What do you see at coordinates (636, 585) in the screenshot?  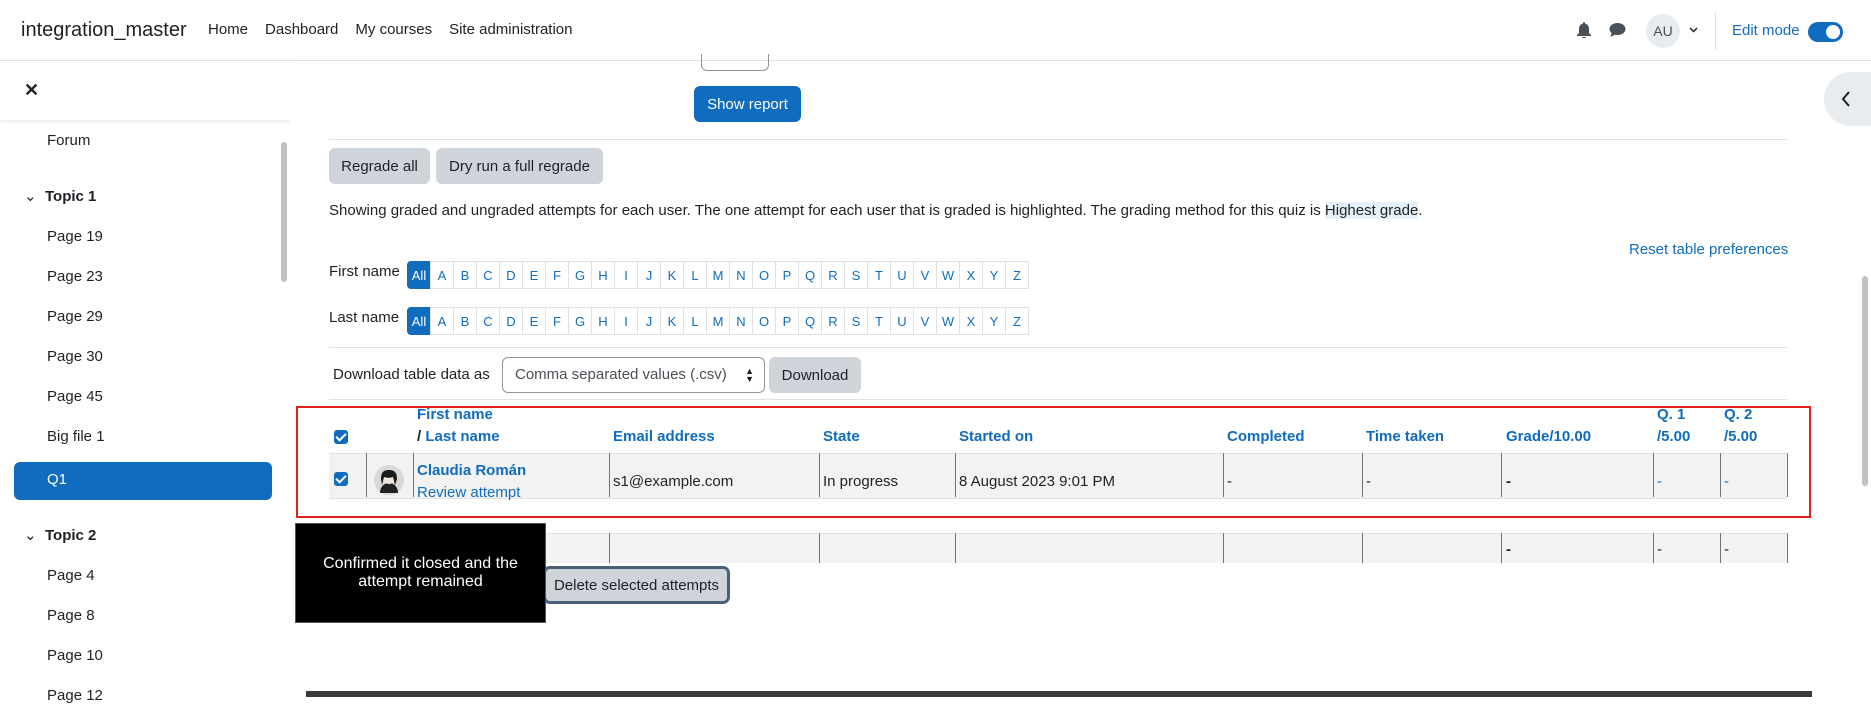 I see `delete-selected-attempts-button: Delete selected attempts` at bounding box center [636, 585].